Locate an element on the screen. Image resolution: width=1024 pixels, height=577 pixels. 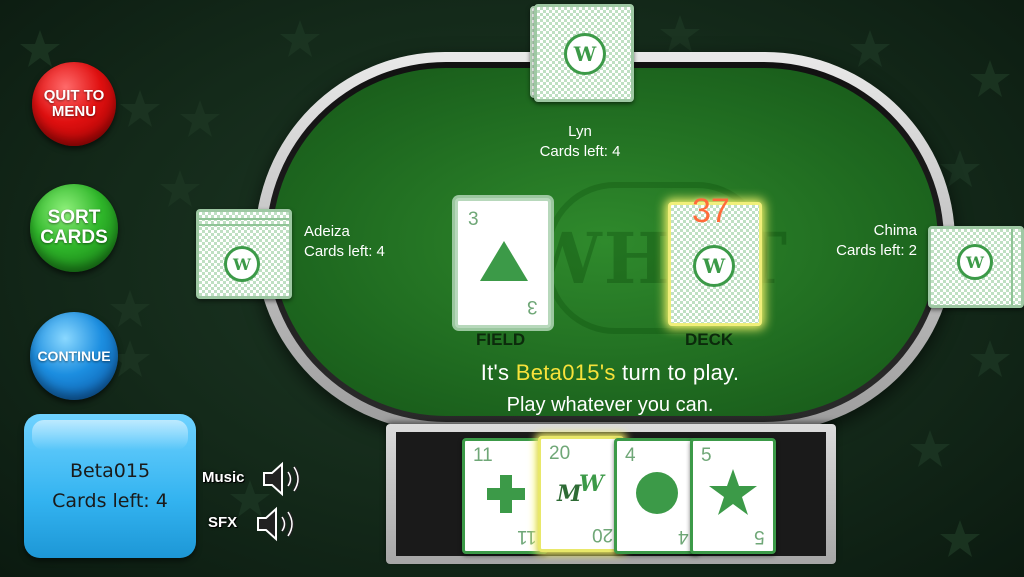
hand-card-whot: 20 MW 20 is located at coordinates (581, 494).